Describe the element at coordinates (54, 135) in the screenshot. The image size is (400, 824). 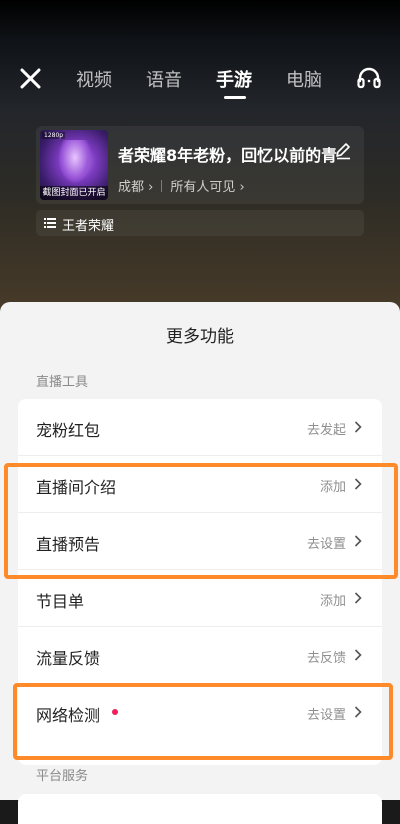
I see `cover-tag: 1280p` at that location.